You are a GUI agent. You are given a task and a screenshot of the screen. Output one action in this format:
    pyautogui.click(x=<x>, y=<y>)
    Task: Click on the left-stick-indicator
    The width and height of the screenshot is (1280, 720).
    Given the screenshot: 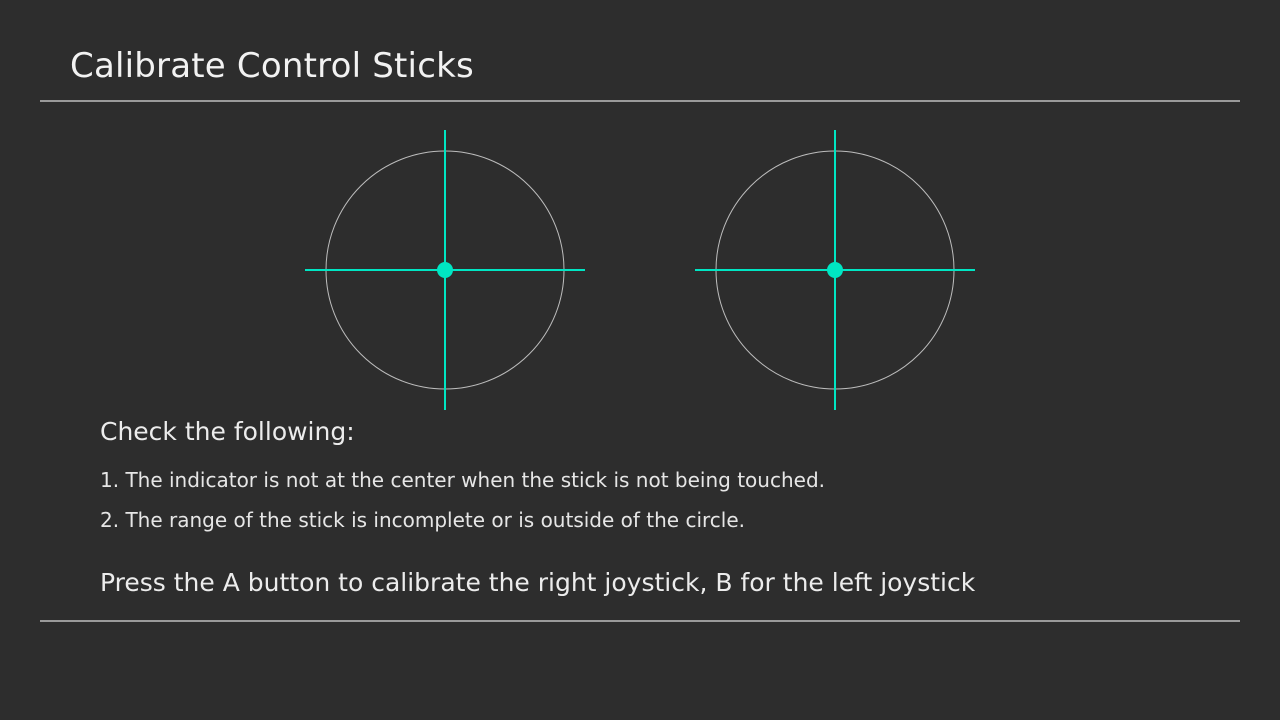 What is the action you would take?
    pyautogui.click(x=445, y=270)
    